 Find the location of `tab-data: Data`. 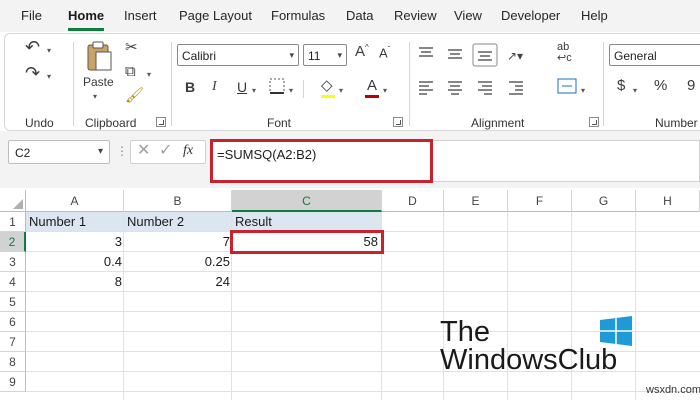

tab-data: Data is located at coordinates (359, 15).